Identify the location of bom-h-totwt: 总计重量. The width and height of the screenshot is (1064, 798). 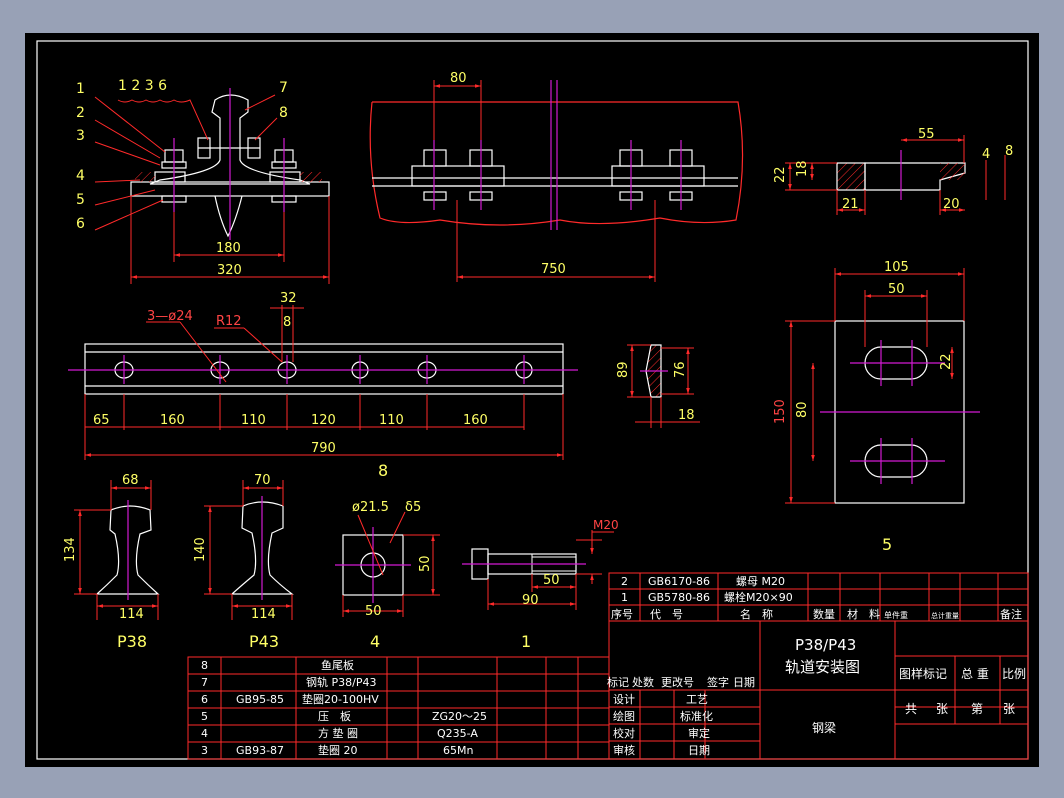
(945, 615).